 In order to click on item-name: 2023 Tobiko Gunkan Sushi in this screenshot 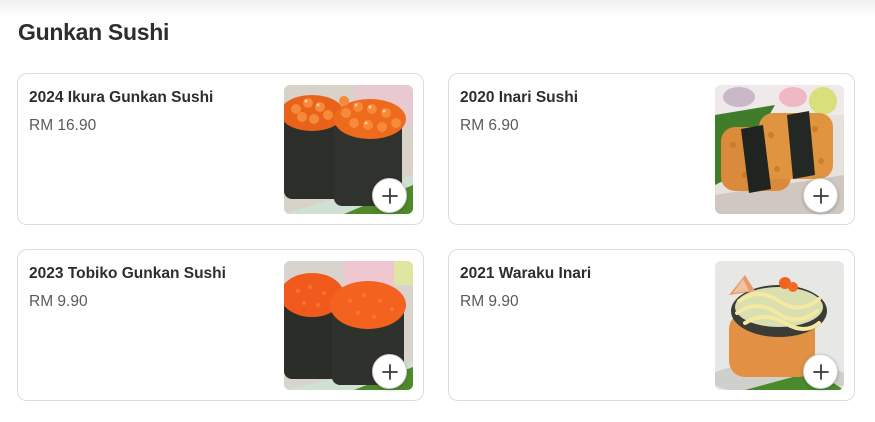, I will do `click(127, 273)`.